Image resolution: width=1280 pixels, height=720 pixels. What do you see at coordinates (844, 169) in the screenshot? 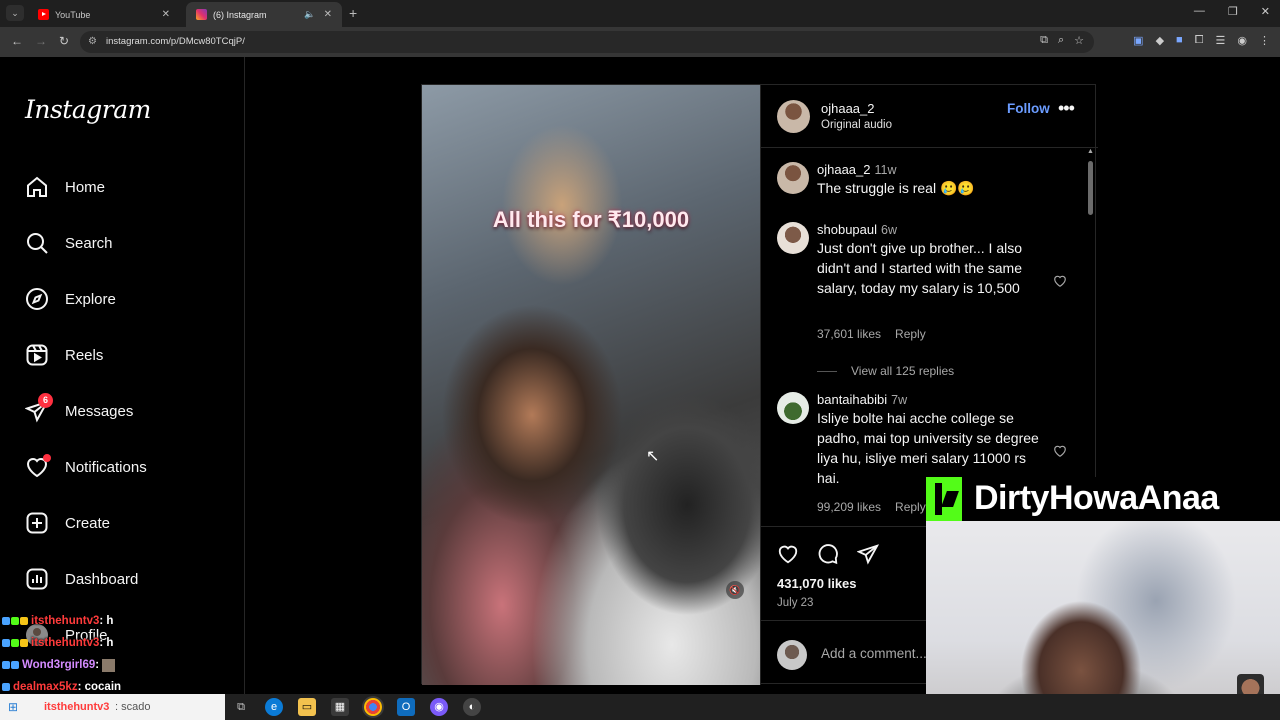
I see `comment-username: ojhaaa_2` at bounding box center [844, 169].